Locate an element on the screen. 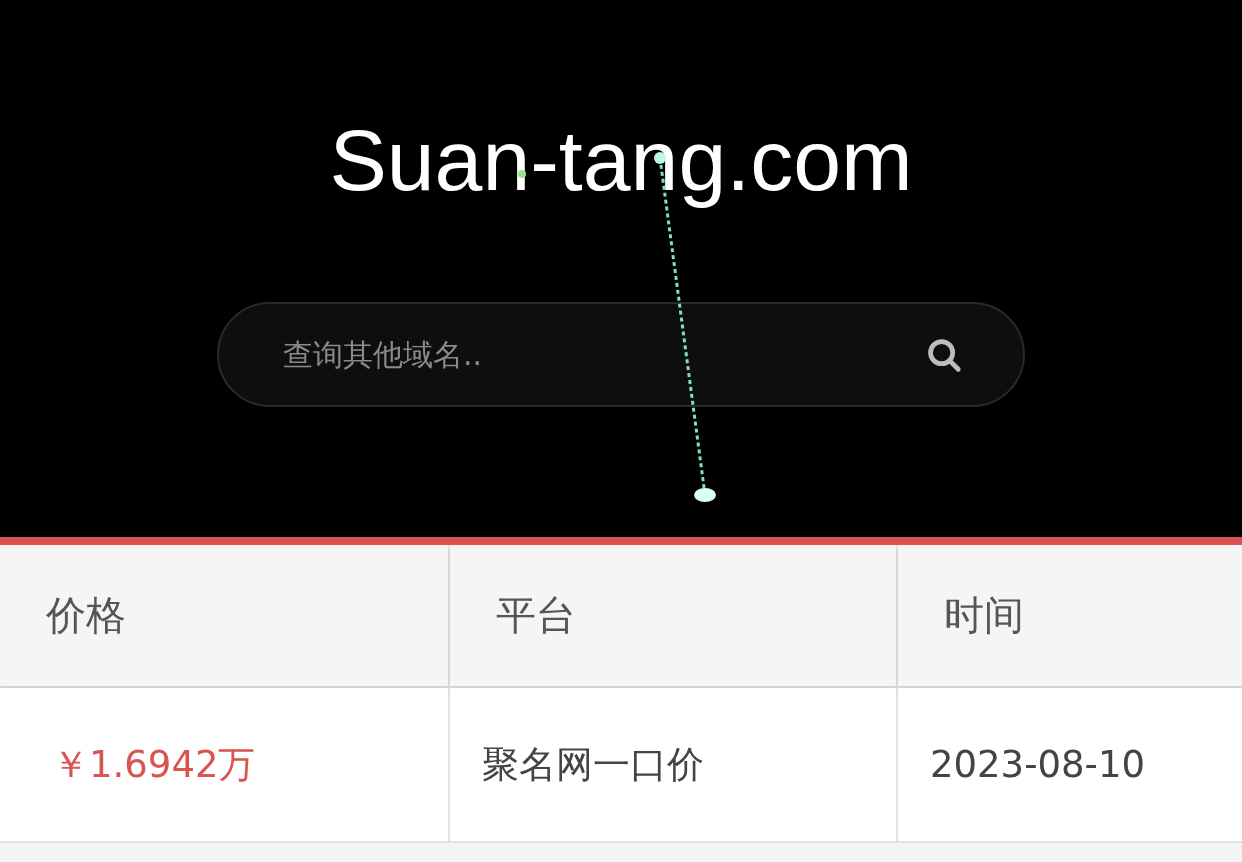 The height and width of the screenshot is (862, 1242). search-input: 查询其他域名.. is located at coordinates (603, 354).